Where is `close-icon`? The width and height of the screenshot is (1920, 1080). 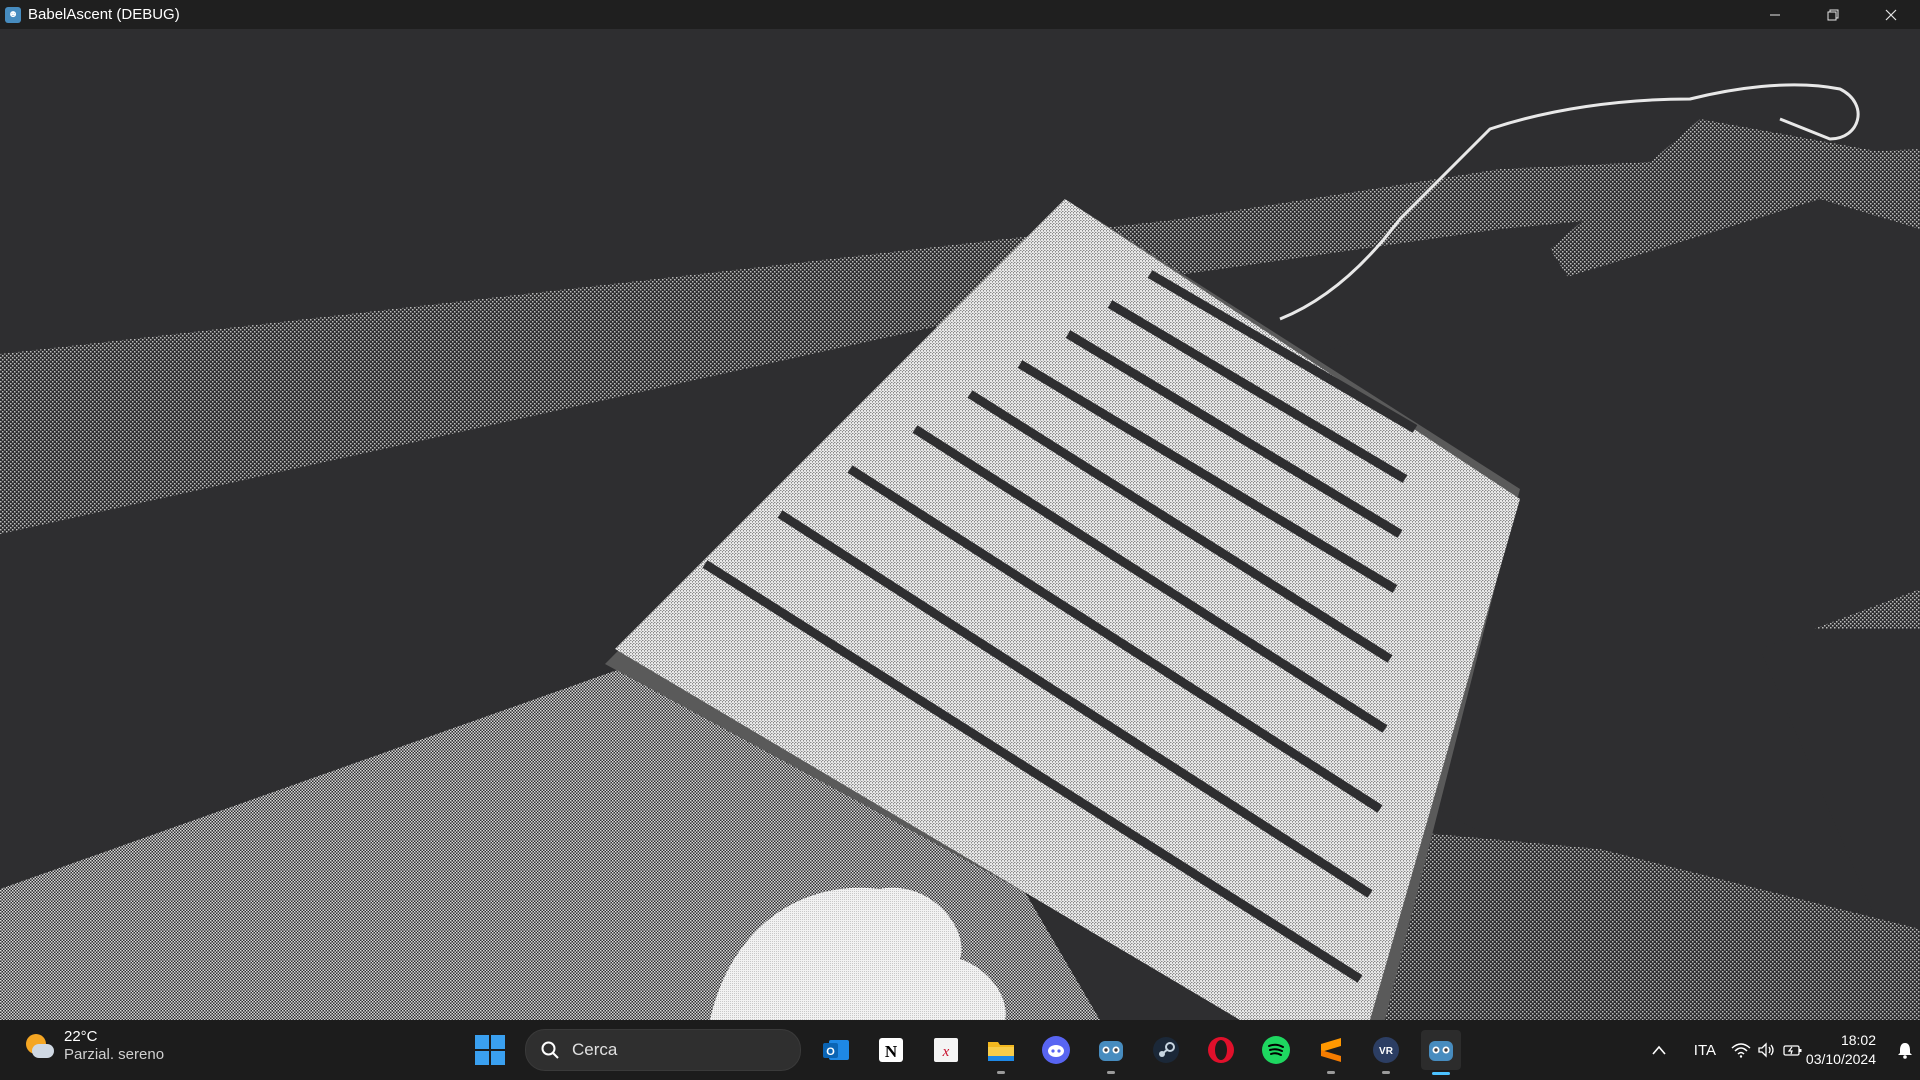 close-icon is located at coordinates (1891, 14).